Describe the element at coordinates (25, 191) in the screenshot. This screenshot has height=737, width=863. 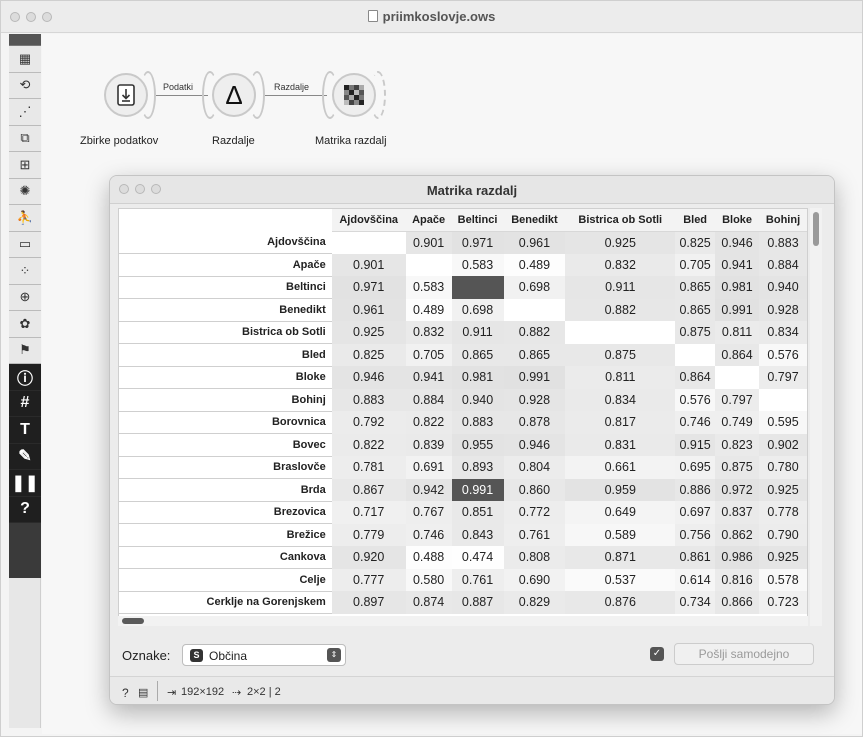
I see `clusters-icon: ✺` at that location.